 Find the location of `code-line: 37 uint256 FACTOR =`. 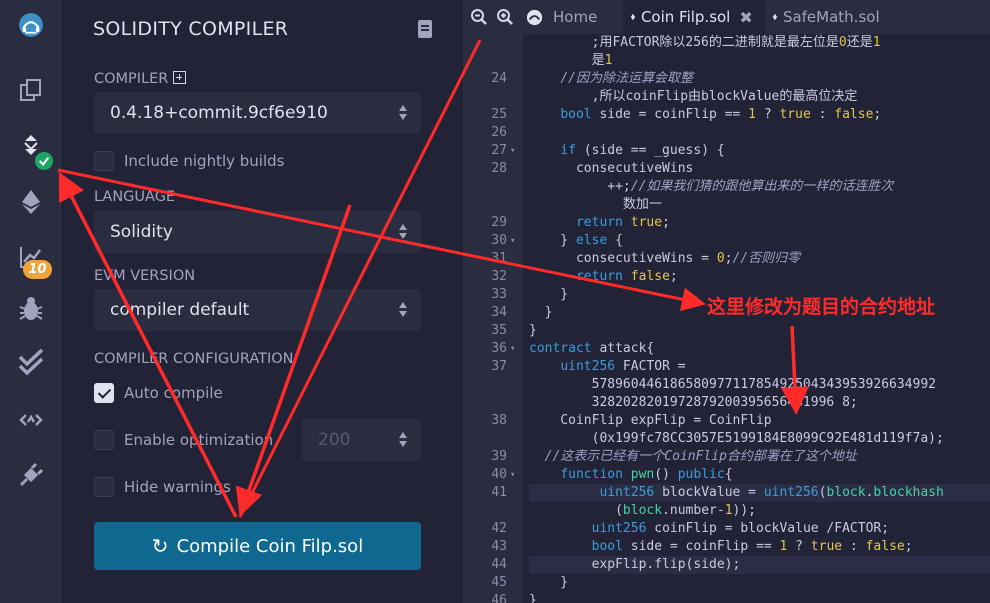

code-line: 37 uint256 FACTOR = is located at coordinates (726, 367).